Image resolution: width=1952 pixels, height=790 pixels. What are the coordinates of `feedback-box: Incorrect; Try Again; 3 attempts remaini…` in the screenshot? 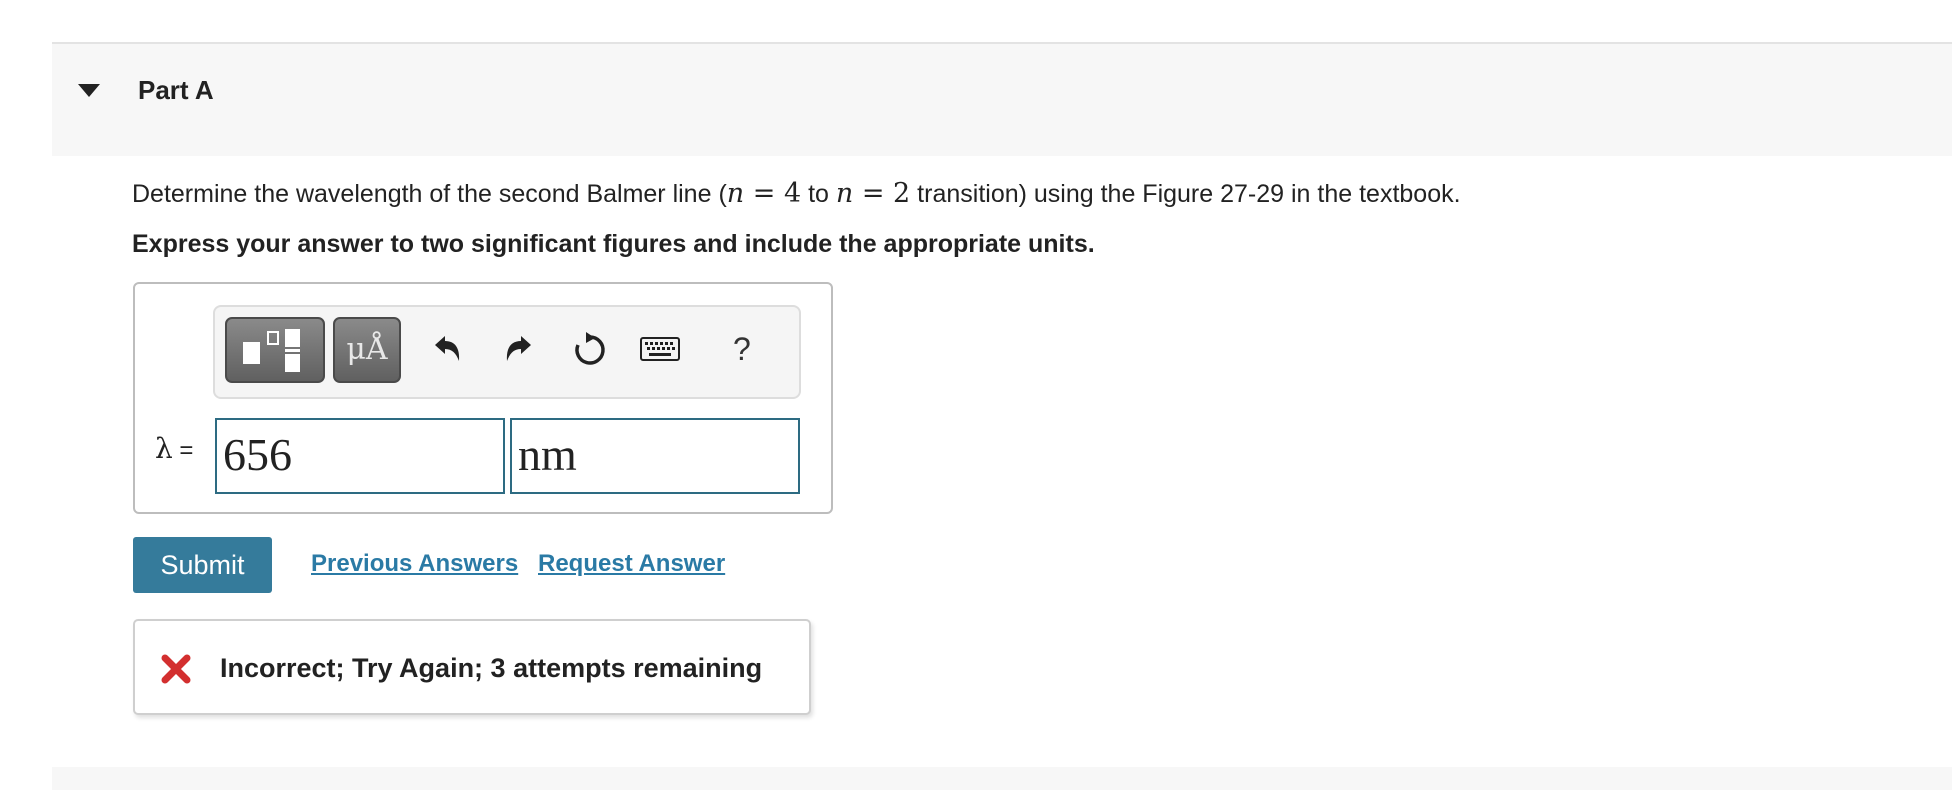 It's located at (472, 667).